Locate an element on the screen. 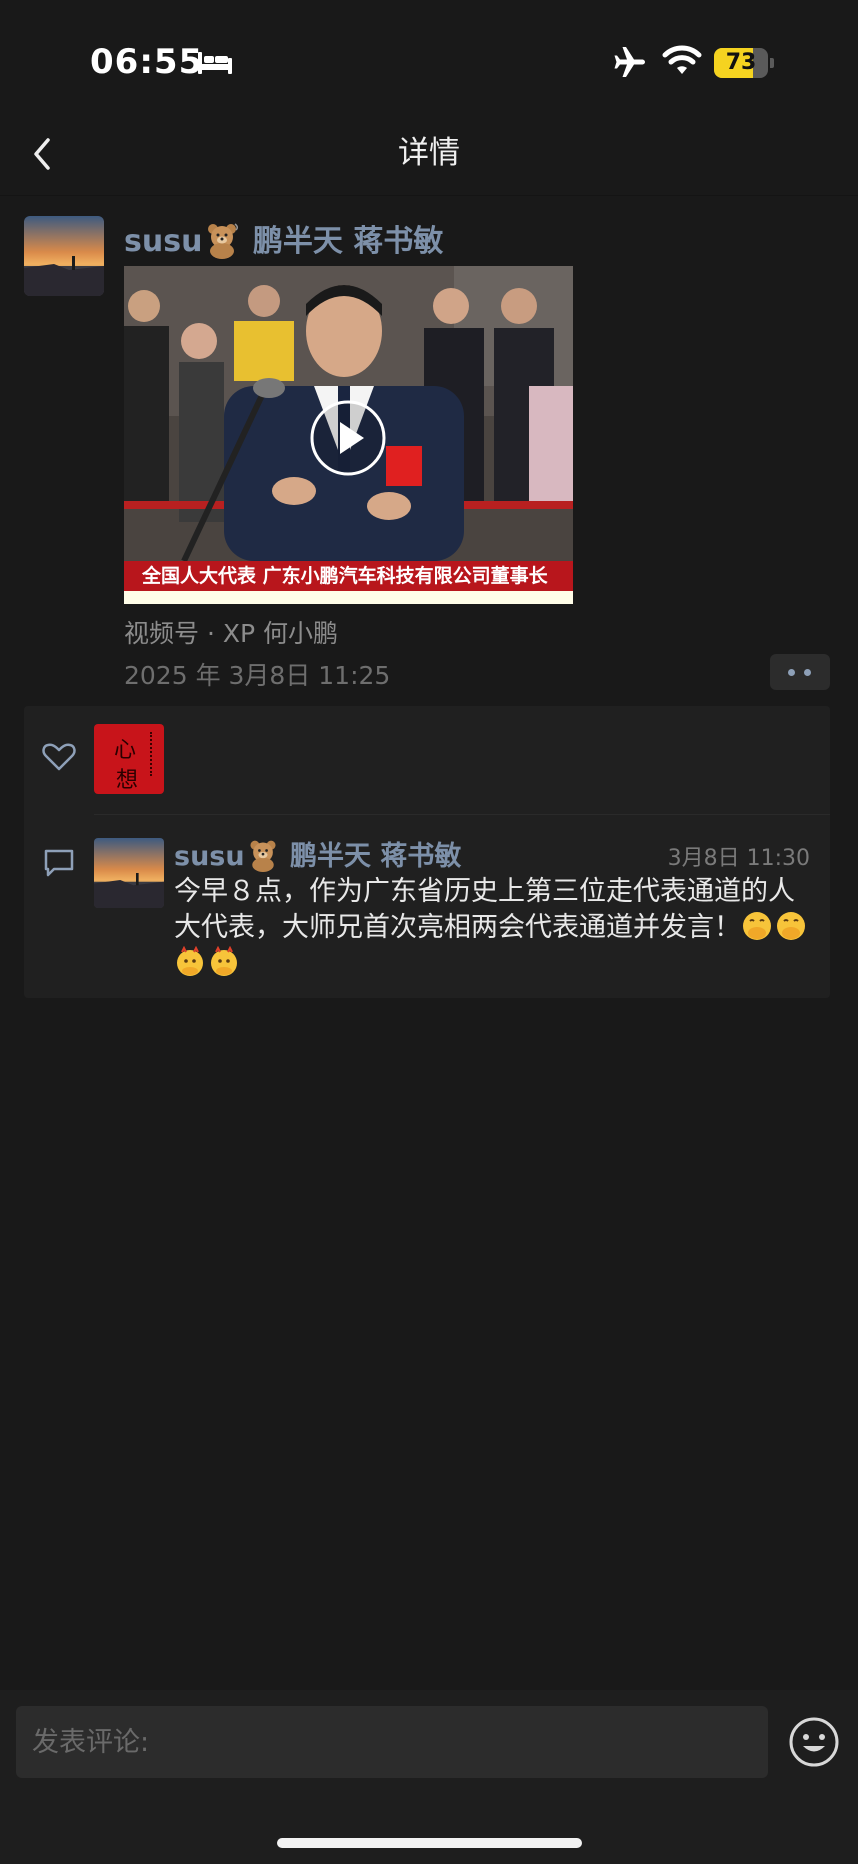 Image resolution: width=858 pixels, height=1864 pixels. video-channel-link: 视频号 · XP 何小鹏 is located at coordinates (231, 632).